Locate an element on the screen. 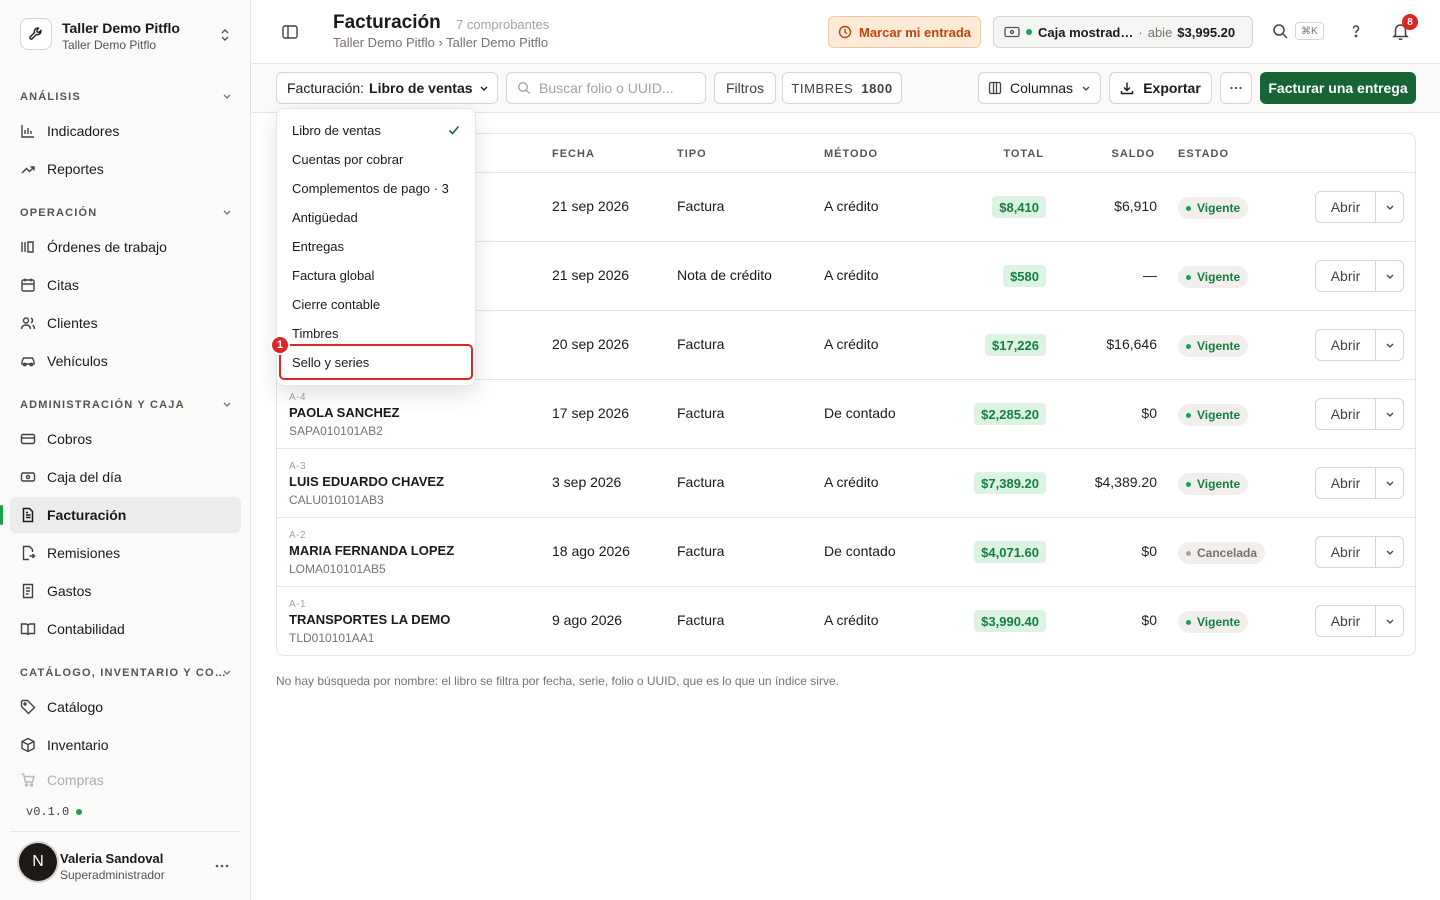  menu-item: Libro de ventas is located at coordinates (336, 130).